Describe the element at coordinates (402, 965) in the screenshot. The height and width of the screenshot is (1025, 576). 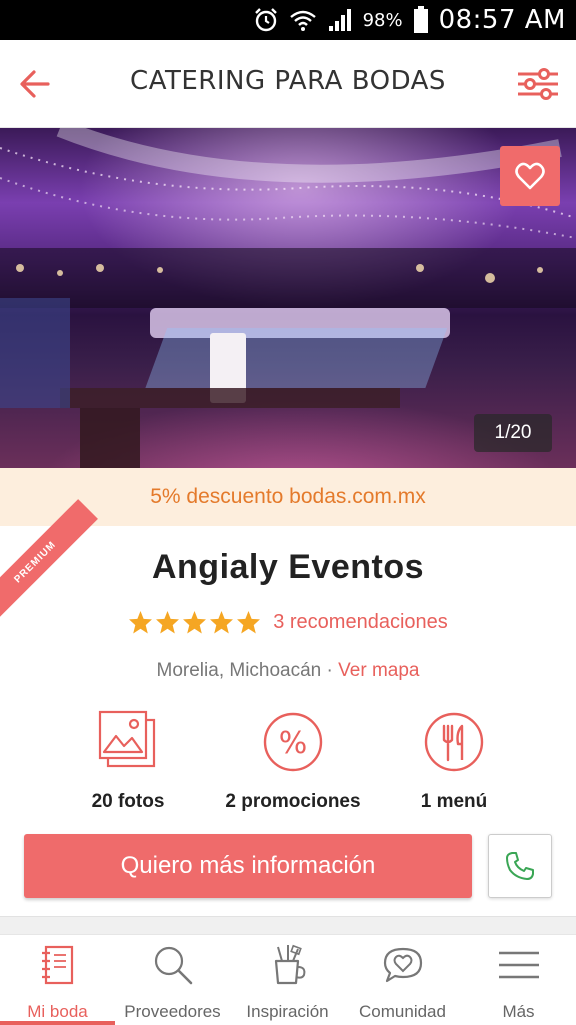
I see `chat-heart-icon` at that location.